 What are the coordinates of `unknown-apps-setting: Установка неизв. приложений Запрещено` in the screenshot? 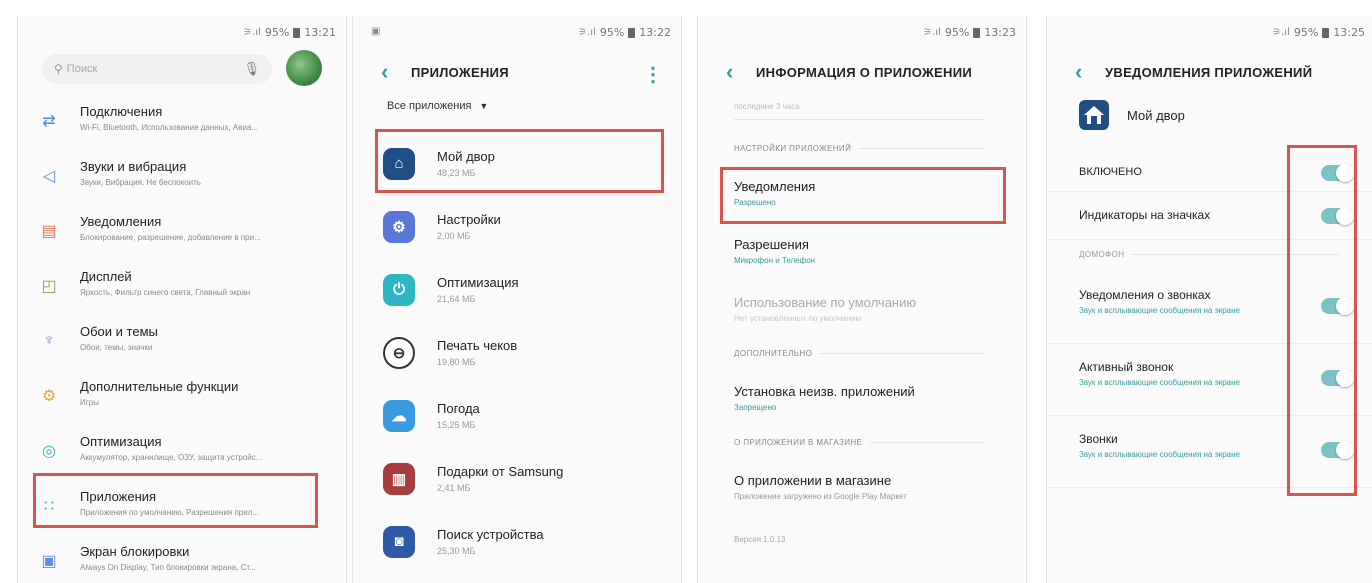 It's located at (862, 398).